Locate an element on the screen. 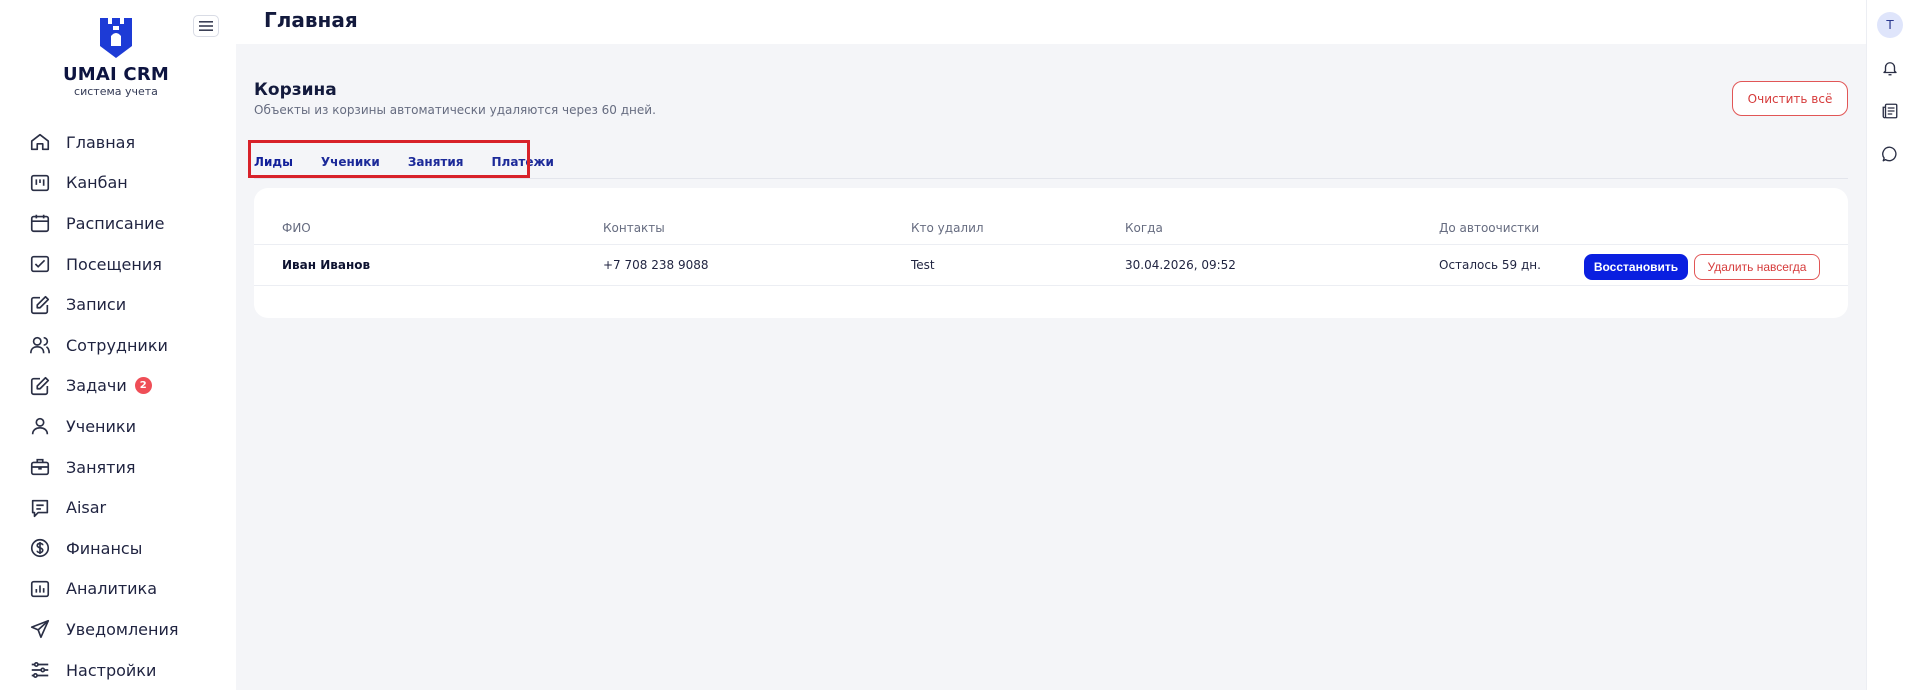 The height and width of the screenshot is (690, 1908). sidebar-item-records: Записи is located at coordinates (118, 304).